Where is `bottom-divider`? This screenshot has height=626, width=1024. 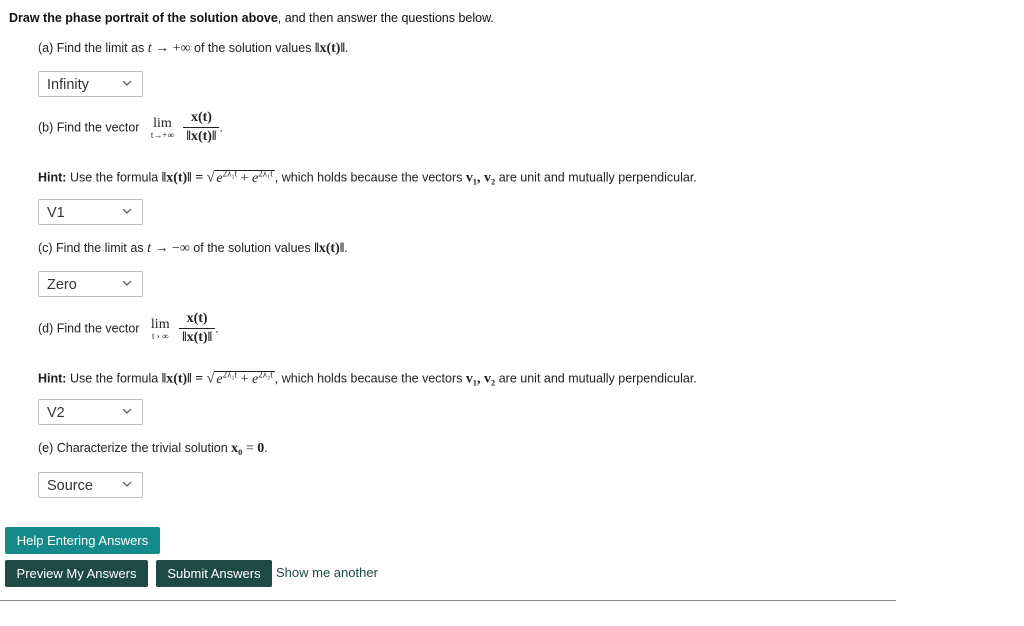 bottom-divider is located at coordinates (448, 600).